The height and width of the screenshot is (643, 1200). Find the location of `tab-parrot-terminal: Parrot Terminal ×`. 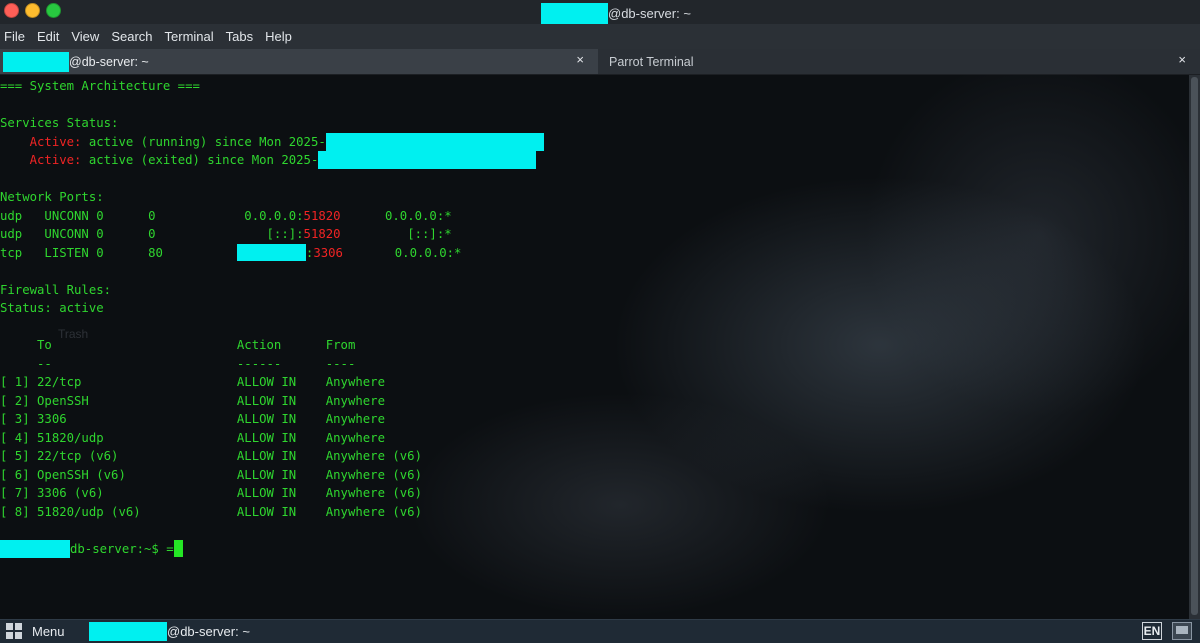

tab-parrot-terminal: Parrot Terminal × is located at coordinates (899, 61).